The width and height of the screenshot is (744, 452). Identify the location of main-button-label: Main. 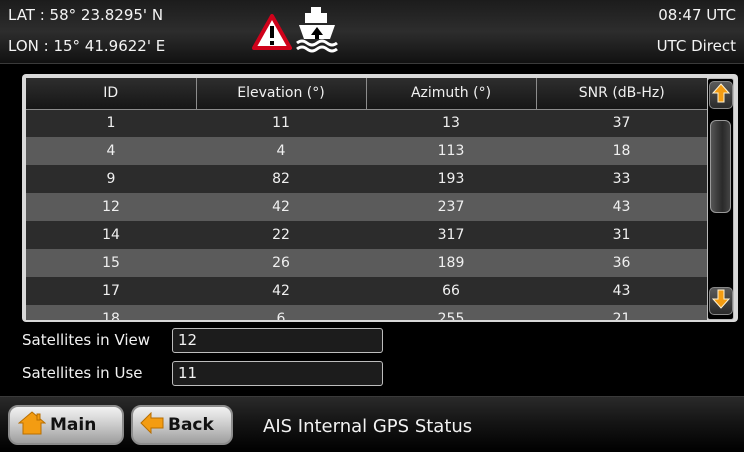
(73, 425).